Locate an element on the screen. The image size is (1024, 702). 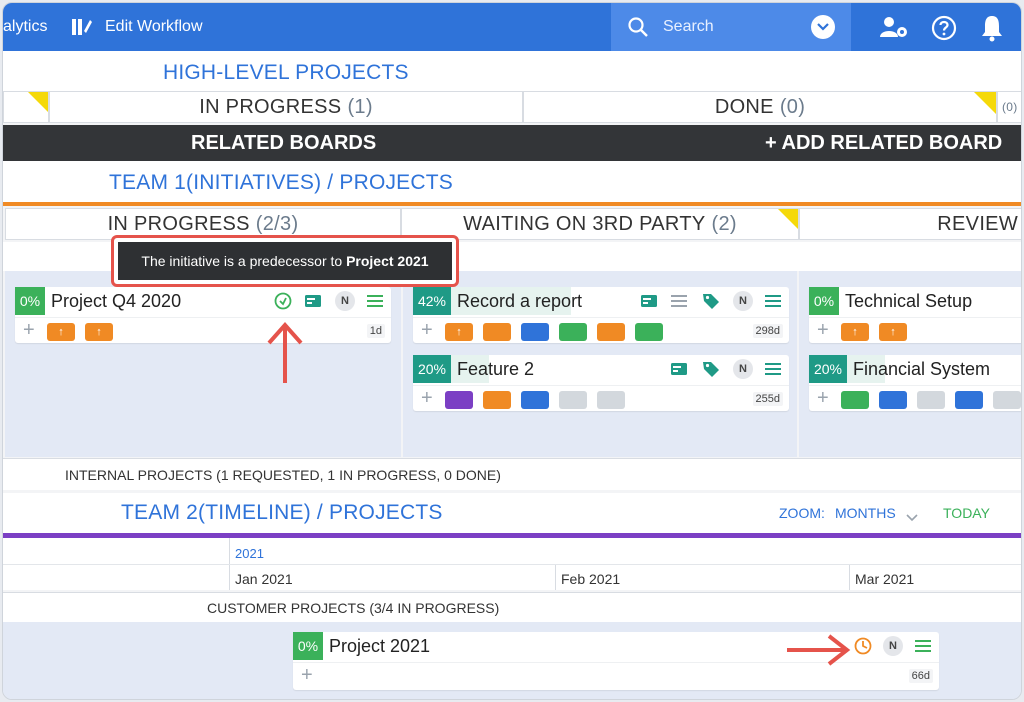
right-arrow-annotation is located at coordinates (819, 650).